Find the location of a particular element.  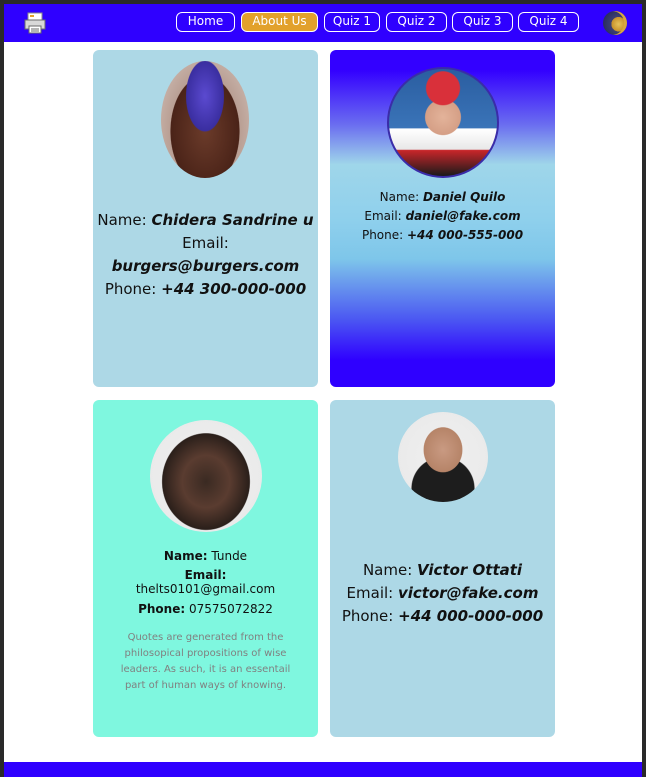

nav-home-button: Home is located at coordinates (205, 22).